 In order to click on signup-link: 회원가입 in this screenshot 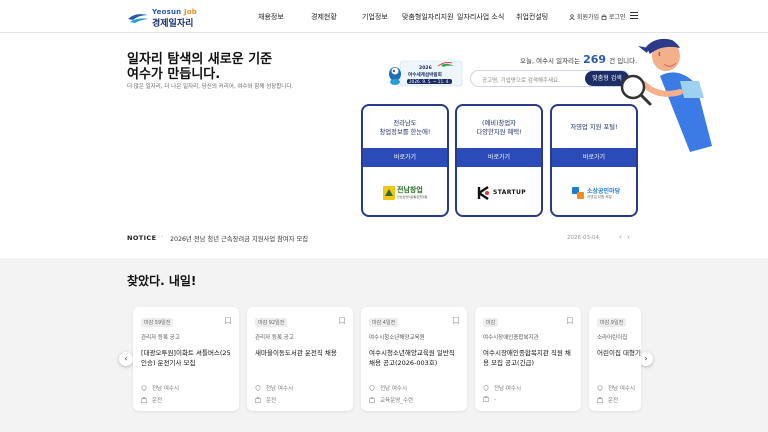, I will do `click(584, 16)`.